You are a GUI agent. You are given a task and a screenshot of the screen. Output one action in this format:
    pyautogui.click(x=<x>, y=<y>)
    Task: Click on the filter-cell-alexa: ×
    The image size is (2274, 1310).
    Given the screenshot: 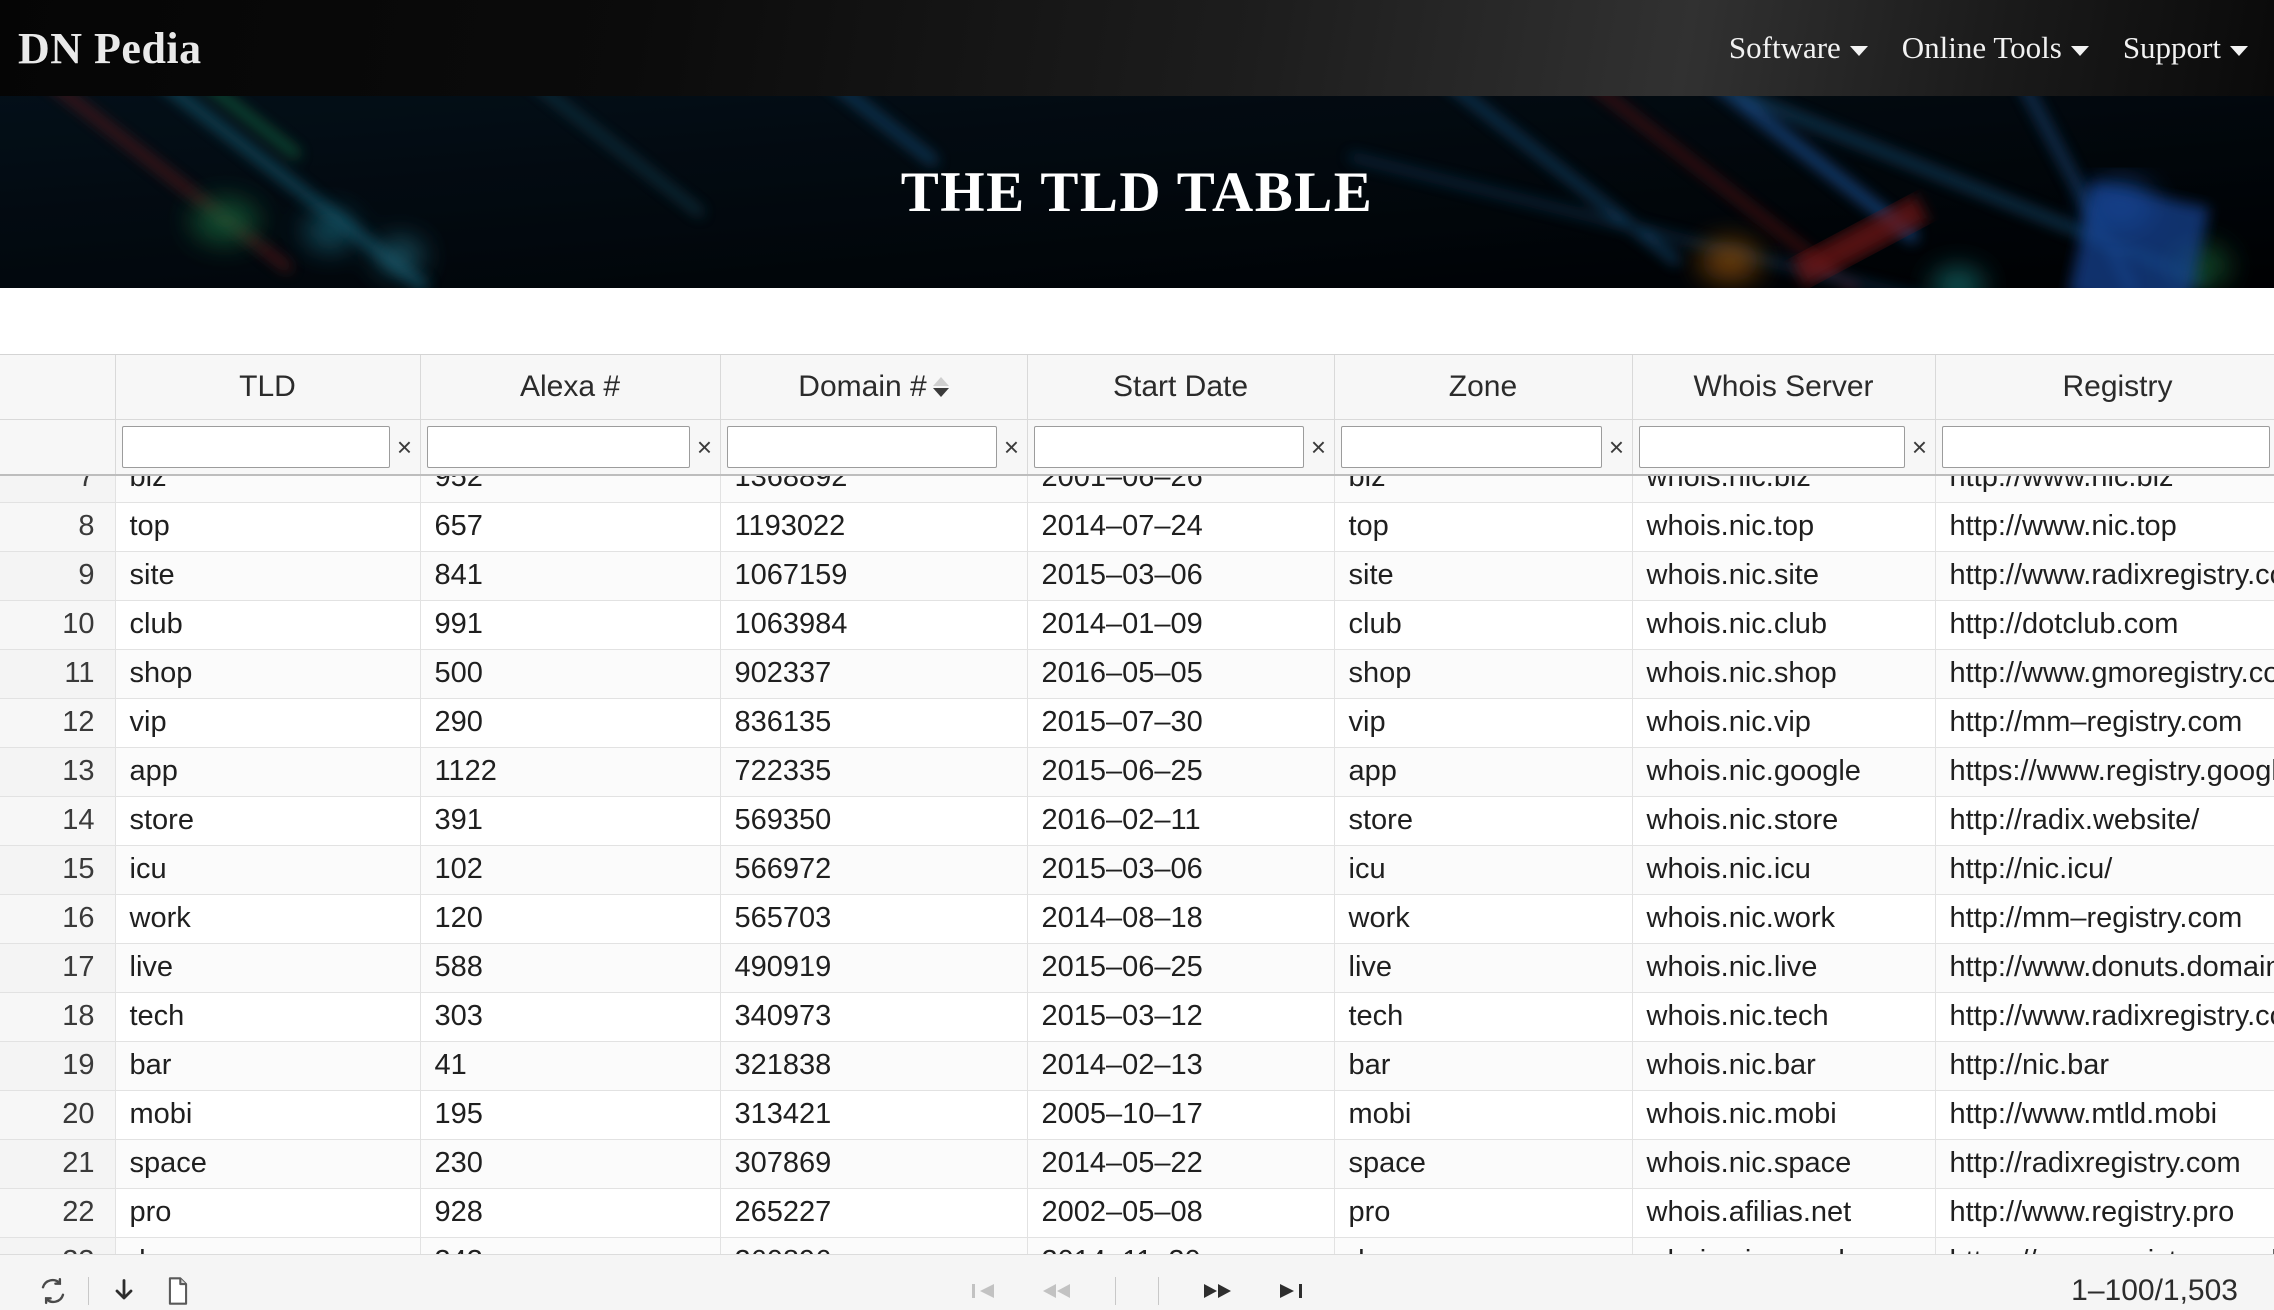 What is the action you would take?
    pyautogui.click(x=570, y=447)
    